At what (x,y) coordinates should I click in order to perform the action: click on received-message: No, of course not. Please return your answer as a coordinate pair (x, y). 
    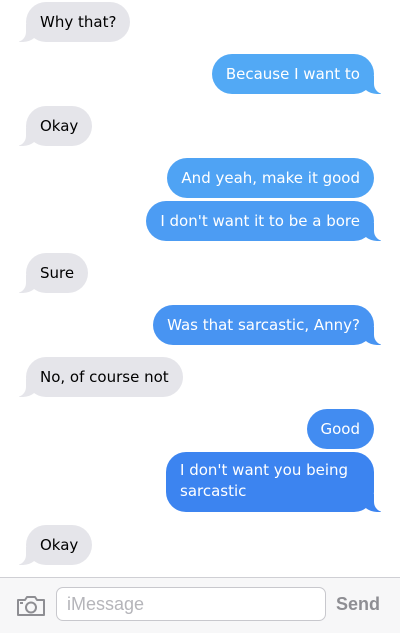
    Looking at the image, I should click on (91, 377).